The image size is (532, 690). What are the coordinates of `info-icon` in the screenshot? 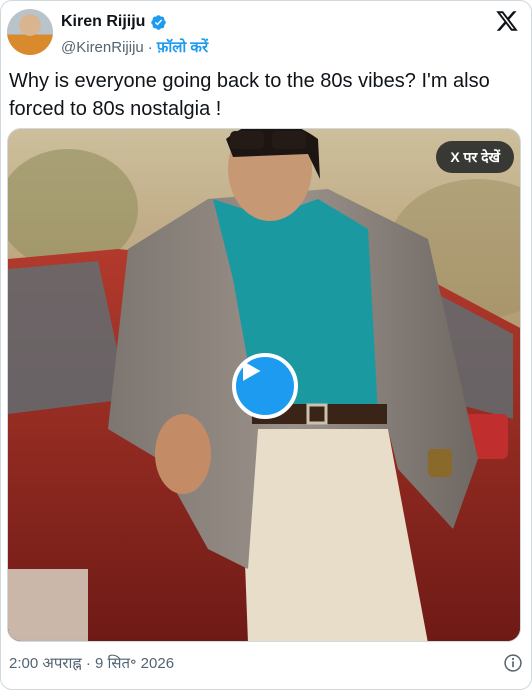 It's located at (513, 663).